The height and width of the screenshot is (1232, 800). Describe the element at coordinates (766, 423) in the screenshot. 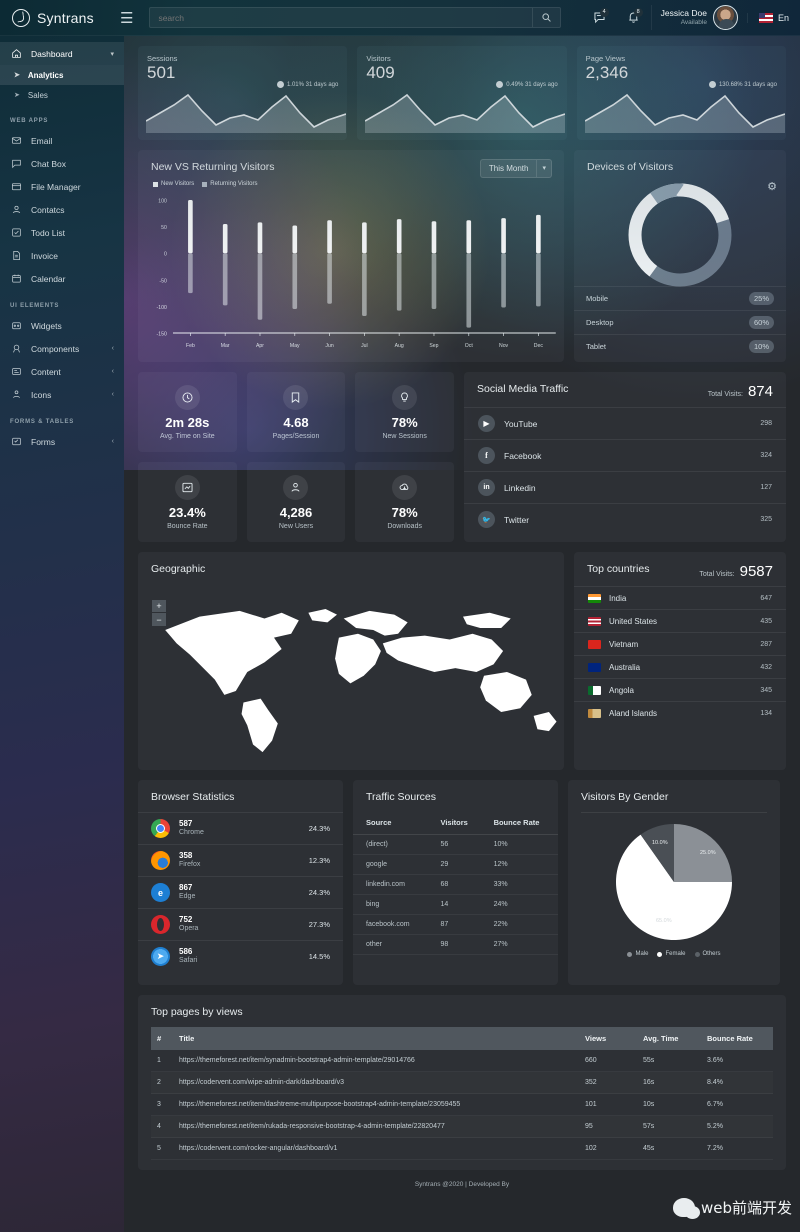

I see `social-value: 298` at that location.